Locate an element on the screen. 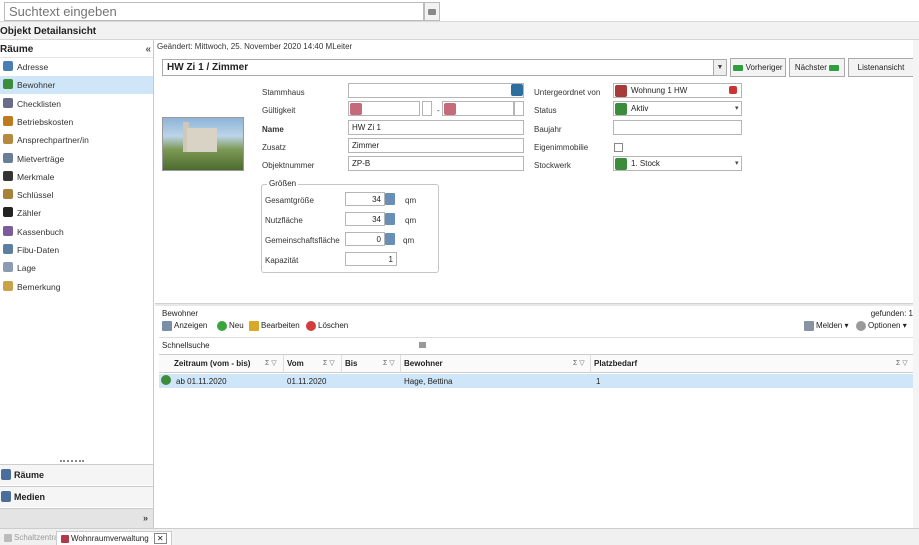 The height and width of the screenshot is (545, 919). quick-search: Schnellsuche is located at coordinates (538, 345).